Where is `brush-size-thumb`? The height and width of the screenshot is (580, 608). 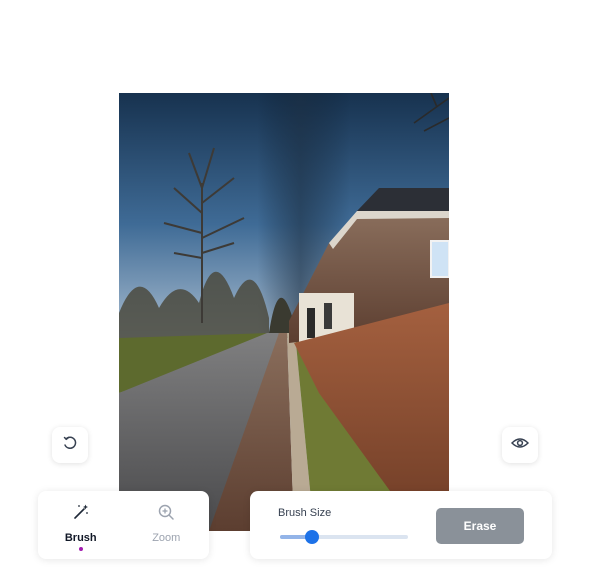
brush-size-thumb is located at coordinates (312, 537).